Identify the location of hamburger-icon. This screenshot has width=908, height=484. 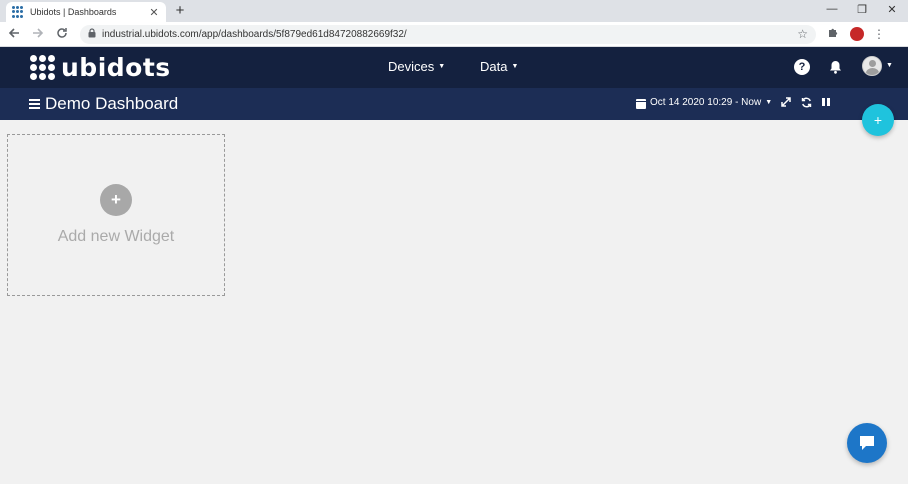
(34, 104).